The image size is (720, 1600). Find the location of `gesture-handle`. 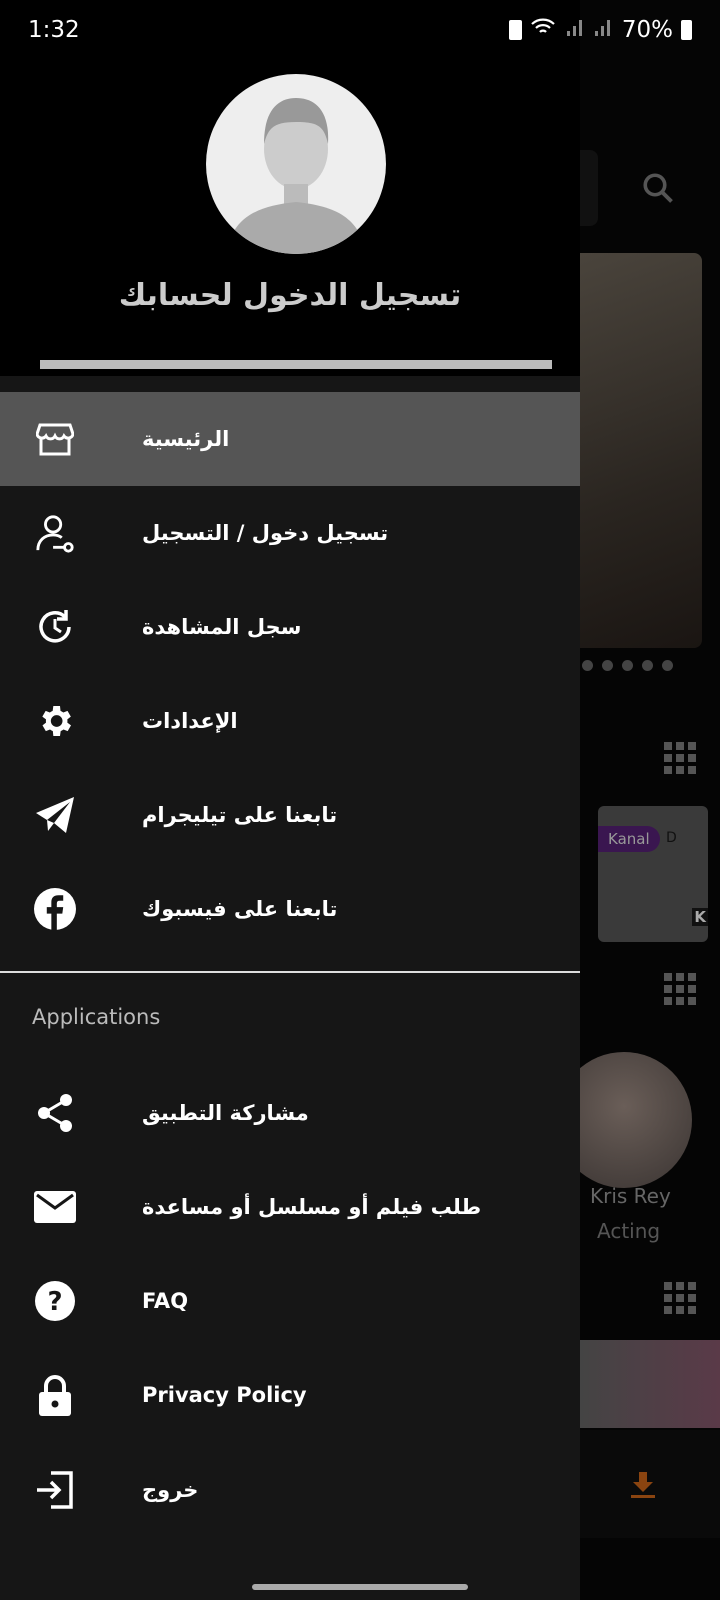

gesture-handle is located at coordinates (360, 1587).